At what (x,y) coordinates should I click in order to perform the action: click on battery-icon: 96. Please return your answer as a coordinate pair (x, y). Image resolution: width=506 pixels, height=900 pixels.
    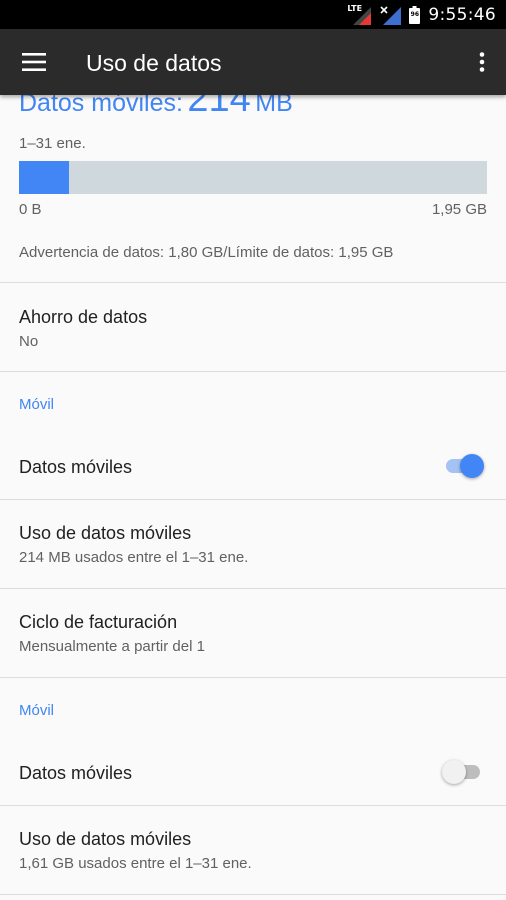
    Looking at the image, I should click on (415, 14).